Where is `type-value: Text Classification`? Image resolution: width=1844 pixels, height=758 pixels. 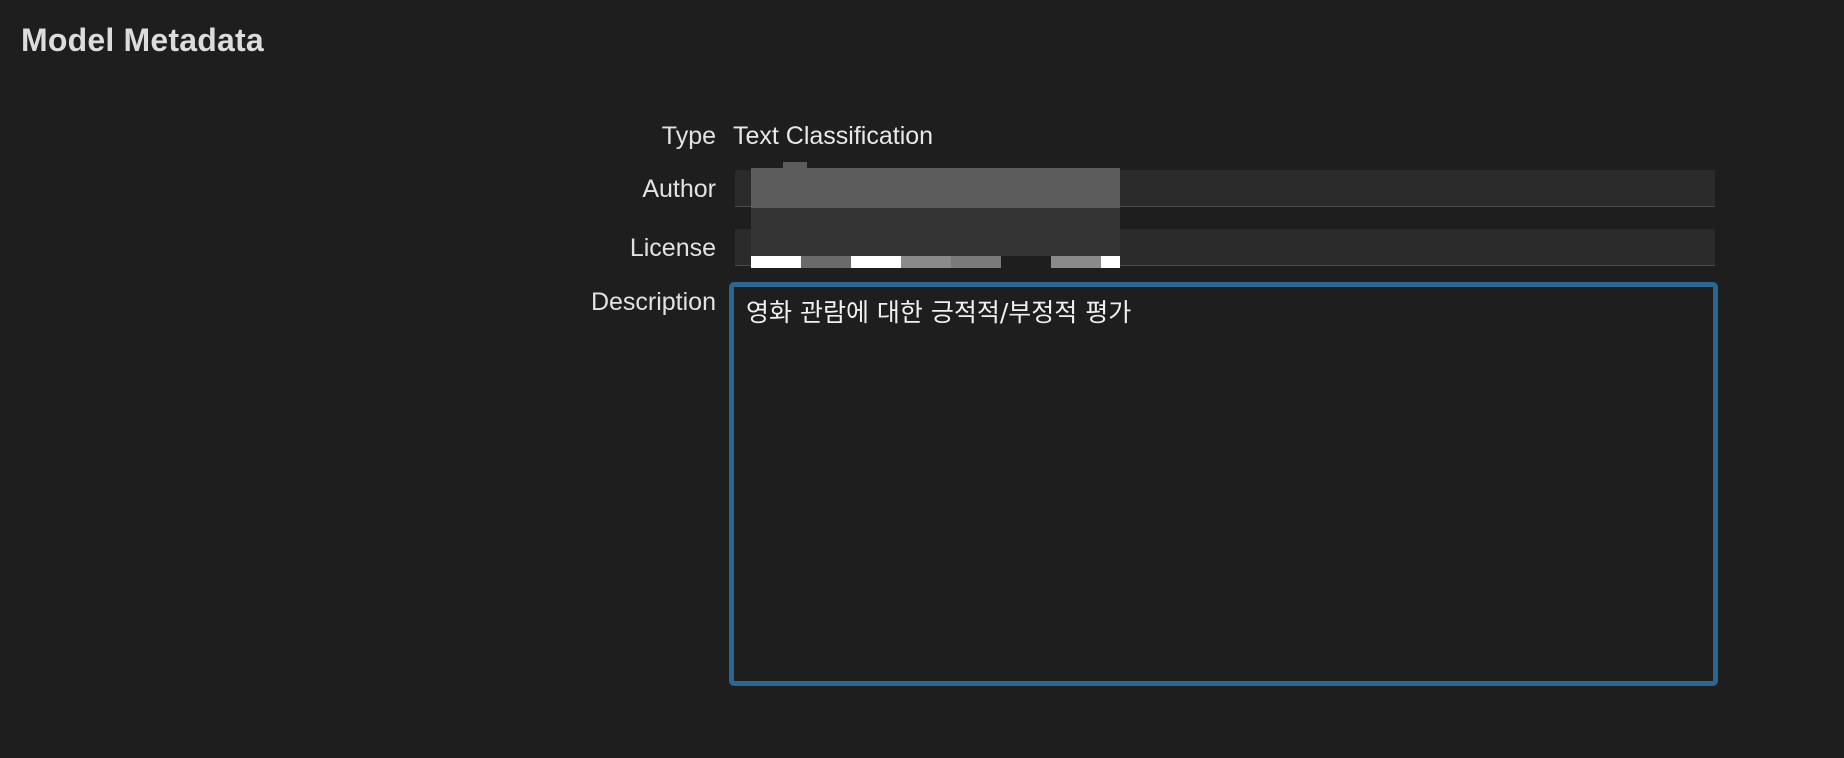 type-value: Text Classification is located at coordinates (833, 136).